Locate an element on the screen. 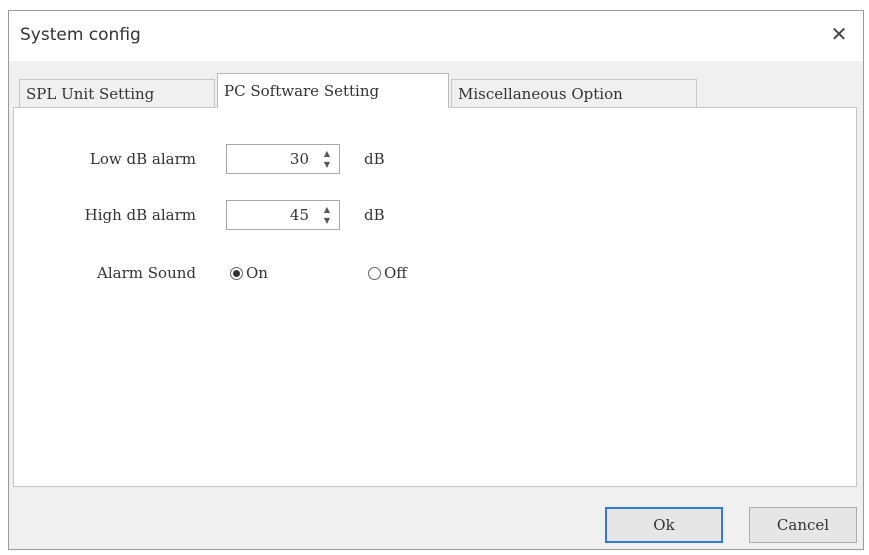 This screenshot has width=869, height=555. alarm-sound-on-label: On is located at coordinates (257, 273).